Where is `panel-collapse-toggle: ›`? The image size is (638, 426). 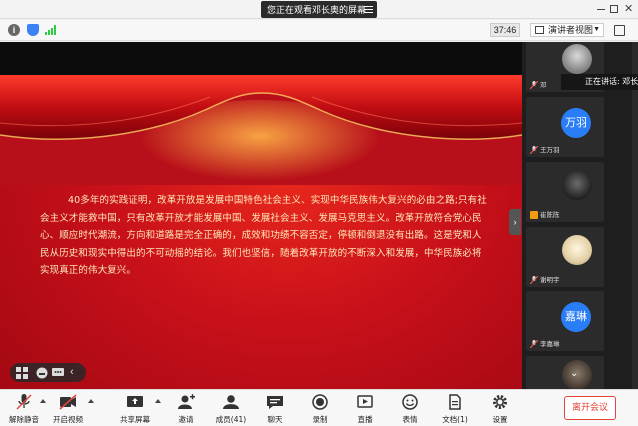
panel-collapse-toggle: › is located at coordinates (515, 222).